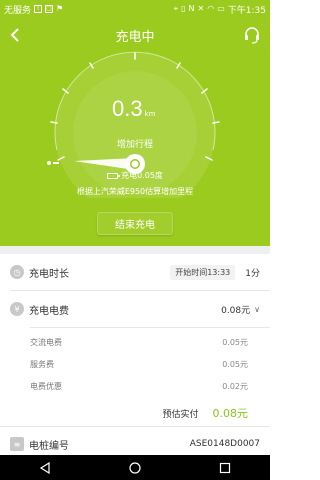  Describe the element at coordinates (42, 364) in the screenshot. I see `service-fee-label: 服务费` at that location.